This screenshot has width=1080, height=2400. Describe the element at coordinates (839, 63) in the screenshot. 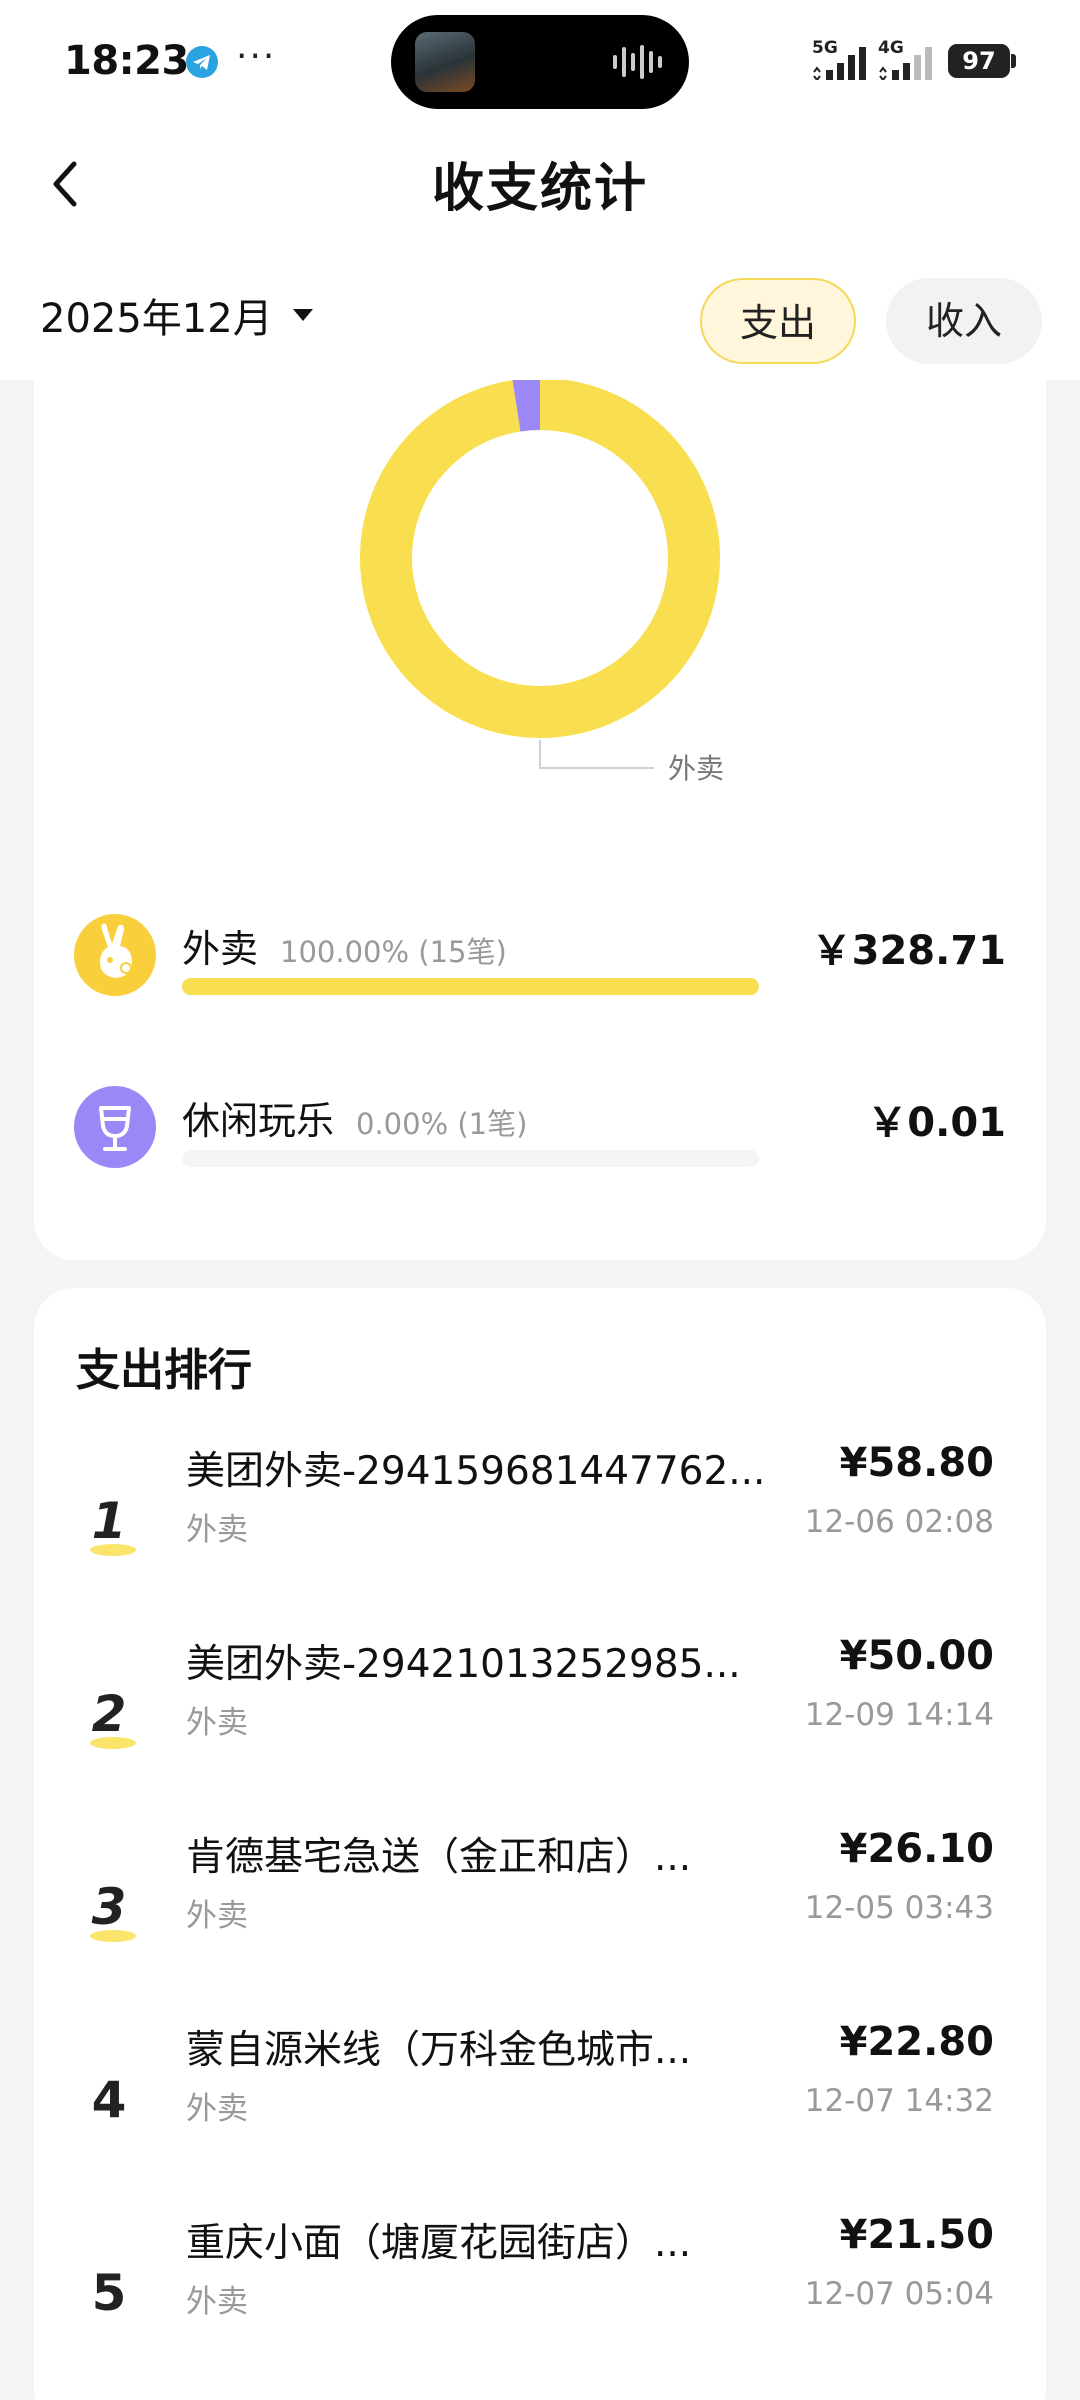

I see `signal-5g-icon` at that location.